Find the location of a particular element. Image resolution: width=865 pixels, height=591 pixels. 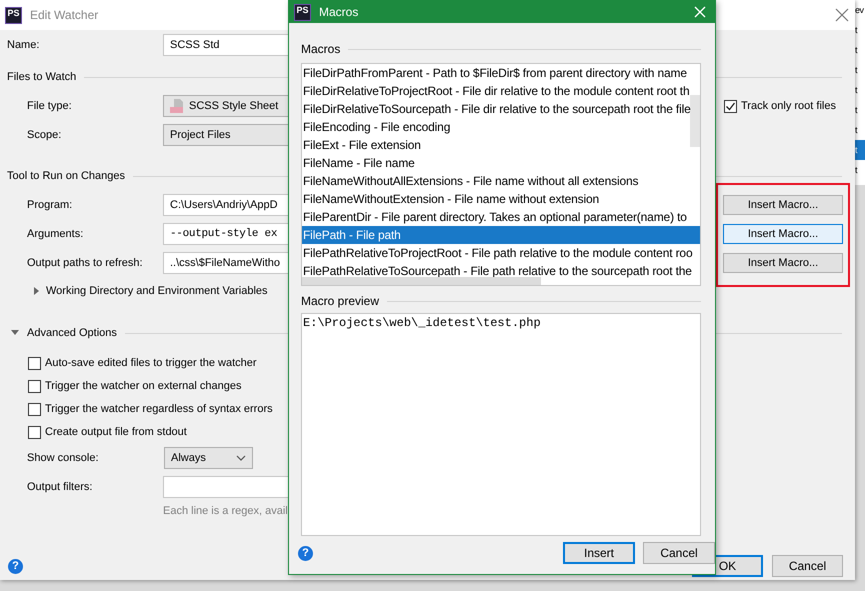

list-item: FilePathRelativeToProjectRoot - File path relative to the module content roo is located at coordinates (501, 253).